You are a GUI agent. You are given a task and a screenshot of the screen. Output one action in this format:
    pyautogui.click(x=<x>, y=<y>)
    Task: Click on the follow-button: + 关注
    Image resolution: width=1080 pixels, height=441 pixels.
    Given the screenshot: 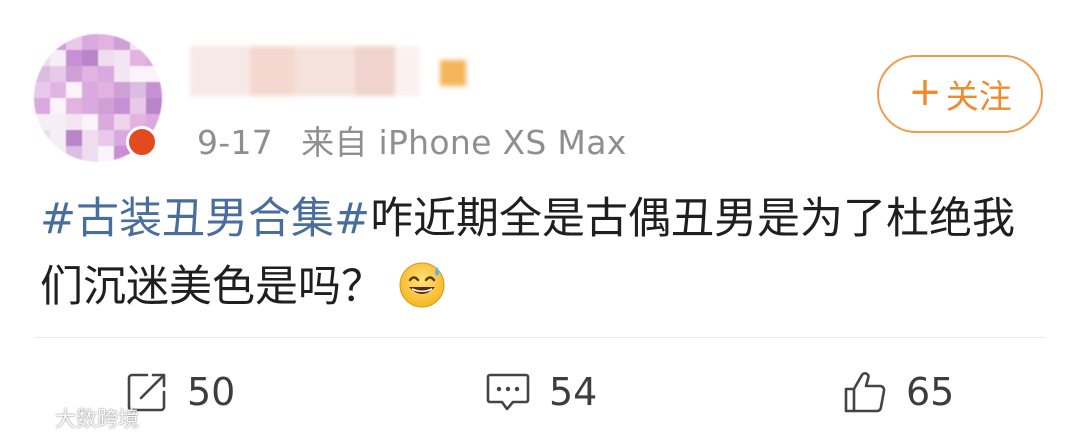 What is the action you would take?
    pyautogui.click(x=960, y=94)
    